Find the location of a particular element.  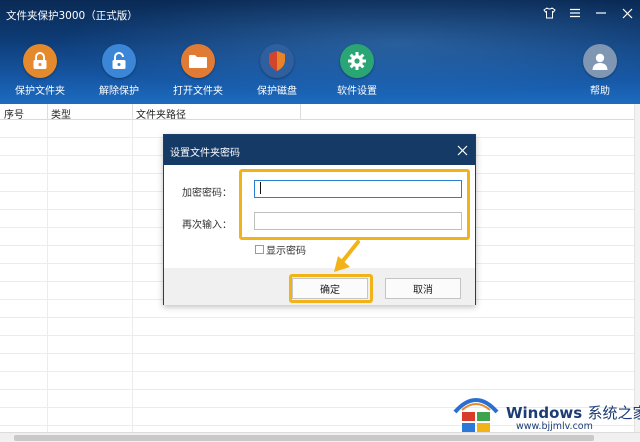

unprotect-button: 解除保护 is located at coordinates (119, 70).